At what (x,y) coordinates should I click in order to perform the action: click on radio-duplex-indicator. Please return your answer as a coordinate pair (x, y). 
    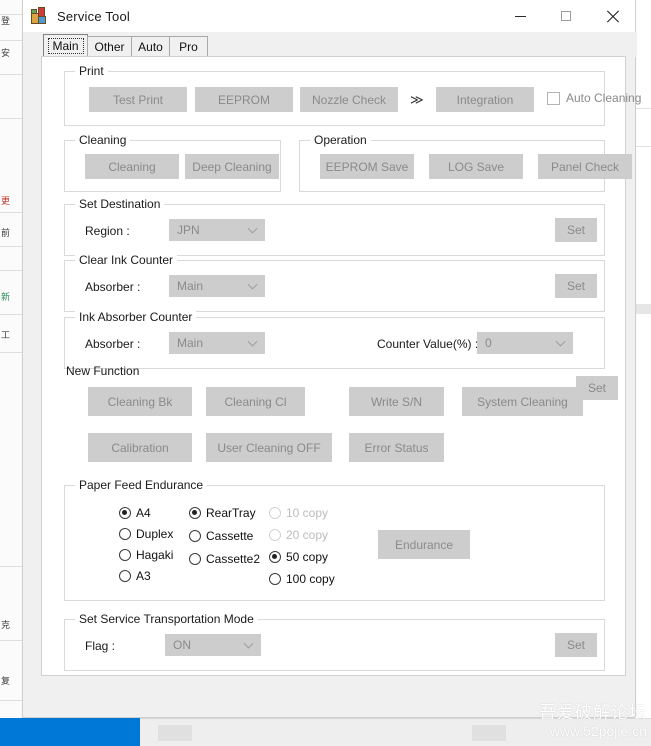
    Looking at the image, I should click on (125, 534).